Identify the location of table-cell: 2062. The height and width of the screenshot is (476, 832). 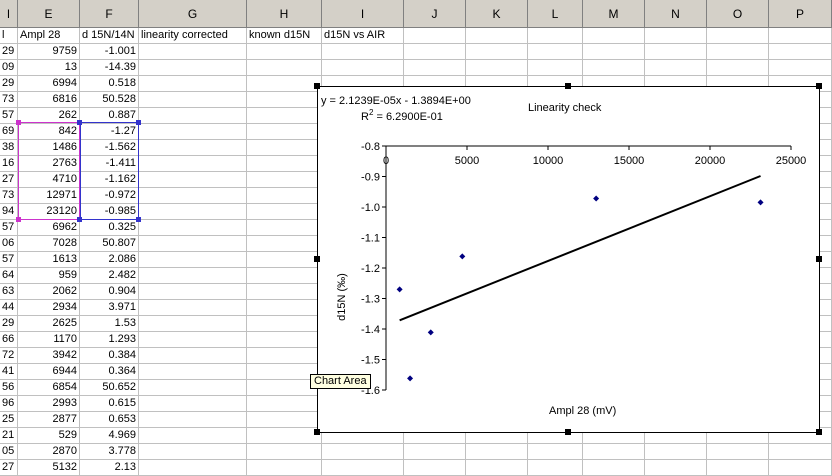
(49, 292).